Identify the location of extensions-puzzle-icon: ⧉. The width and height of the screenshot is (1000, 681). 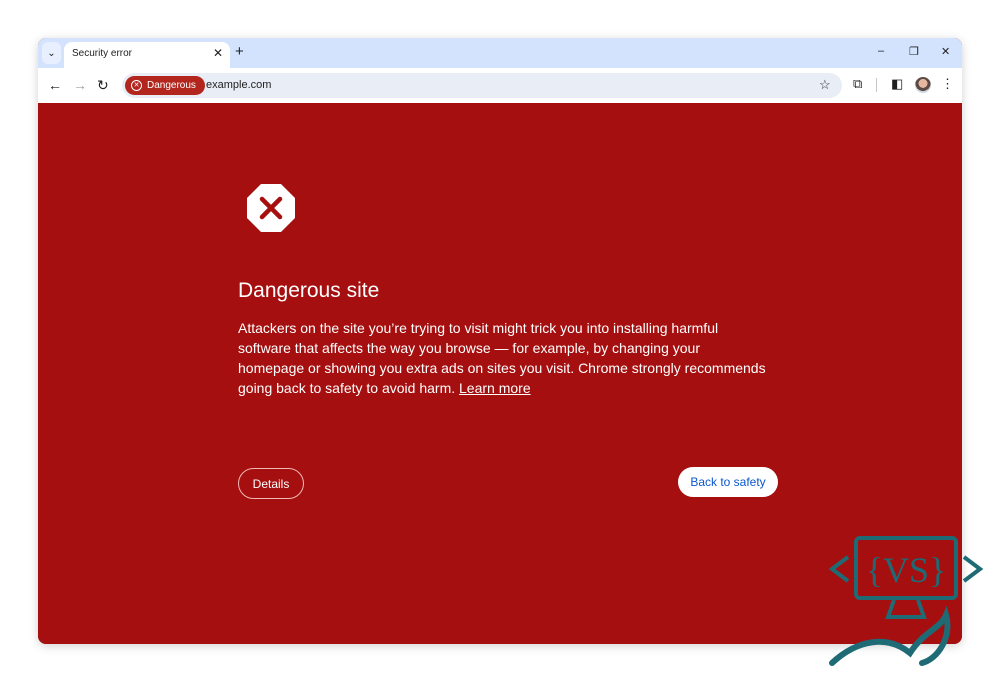
(857, 84).